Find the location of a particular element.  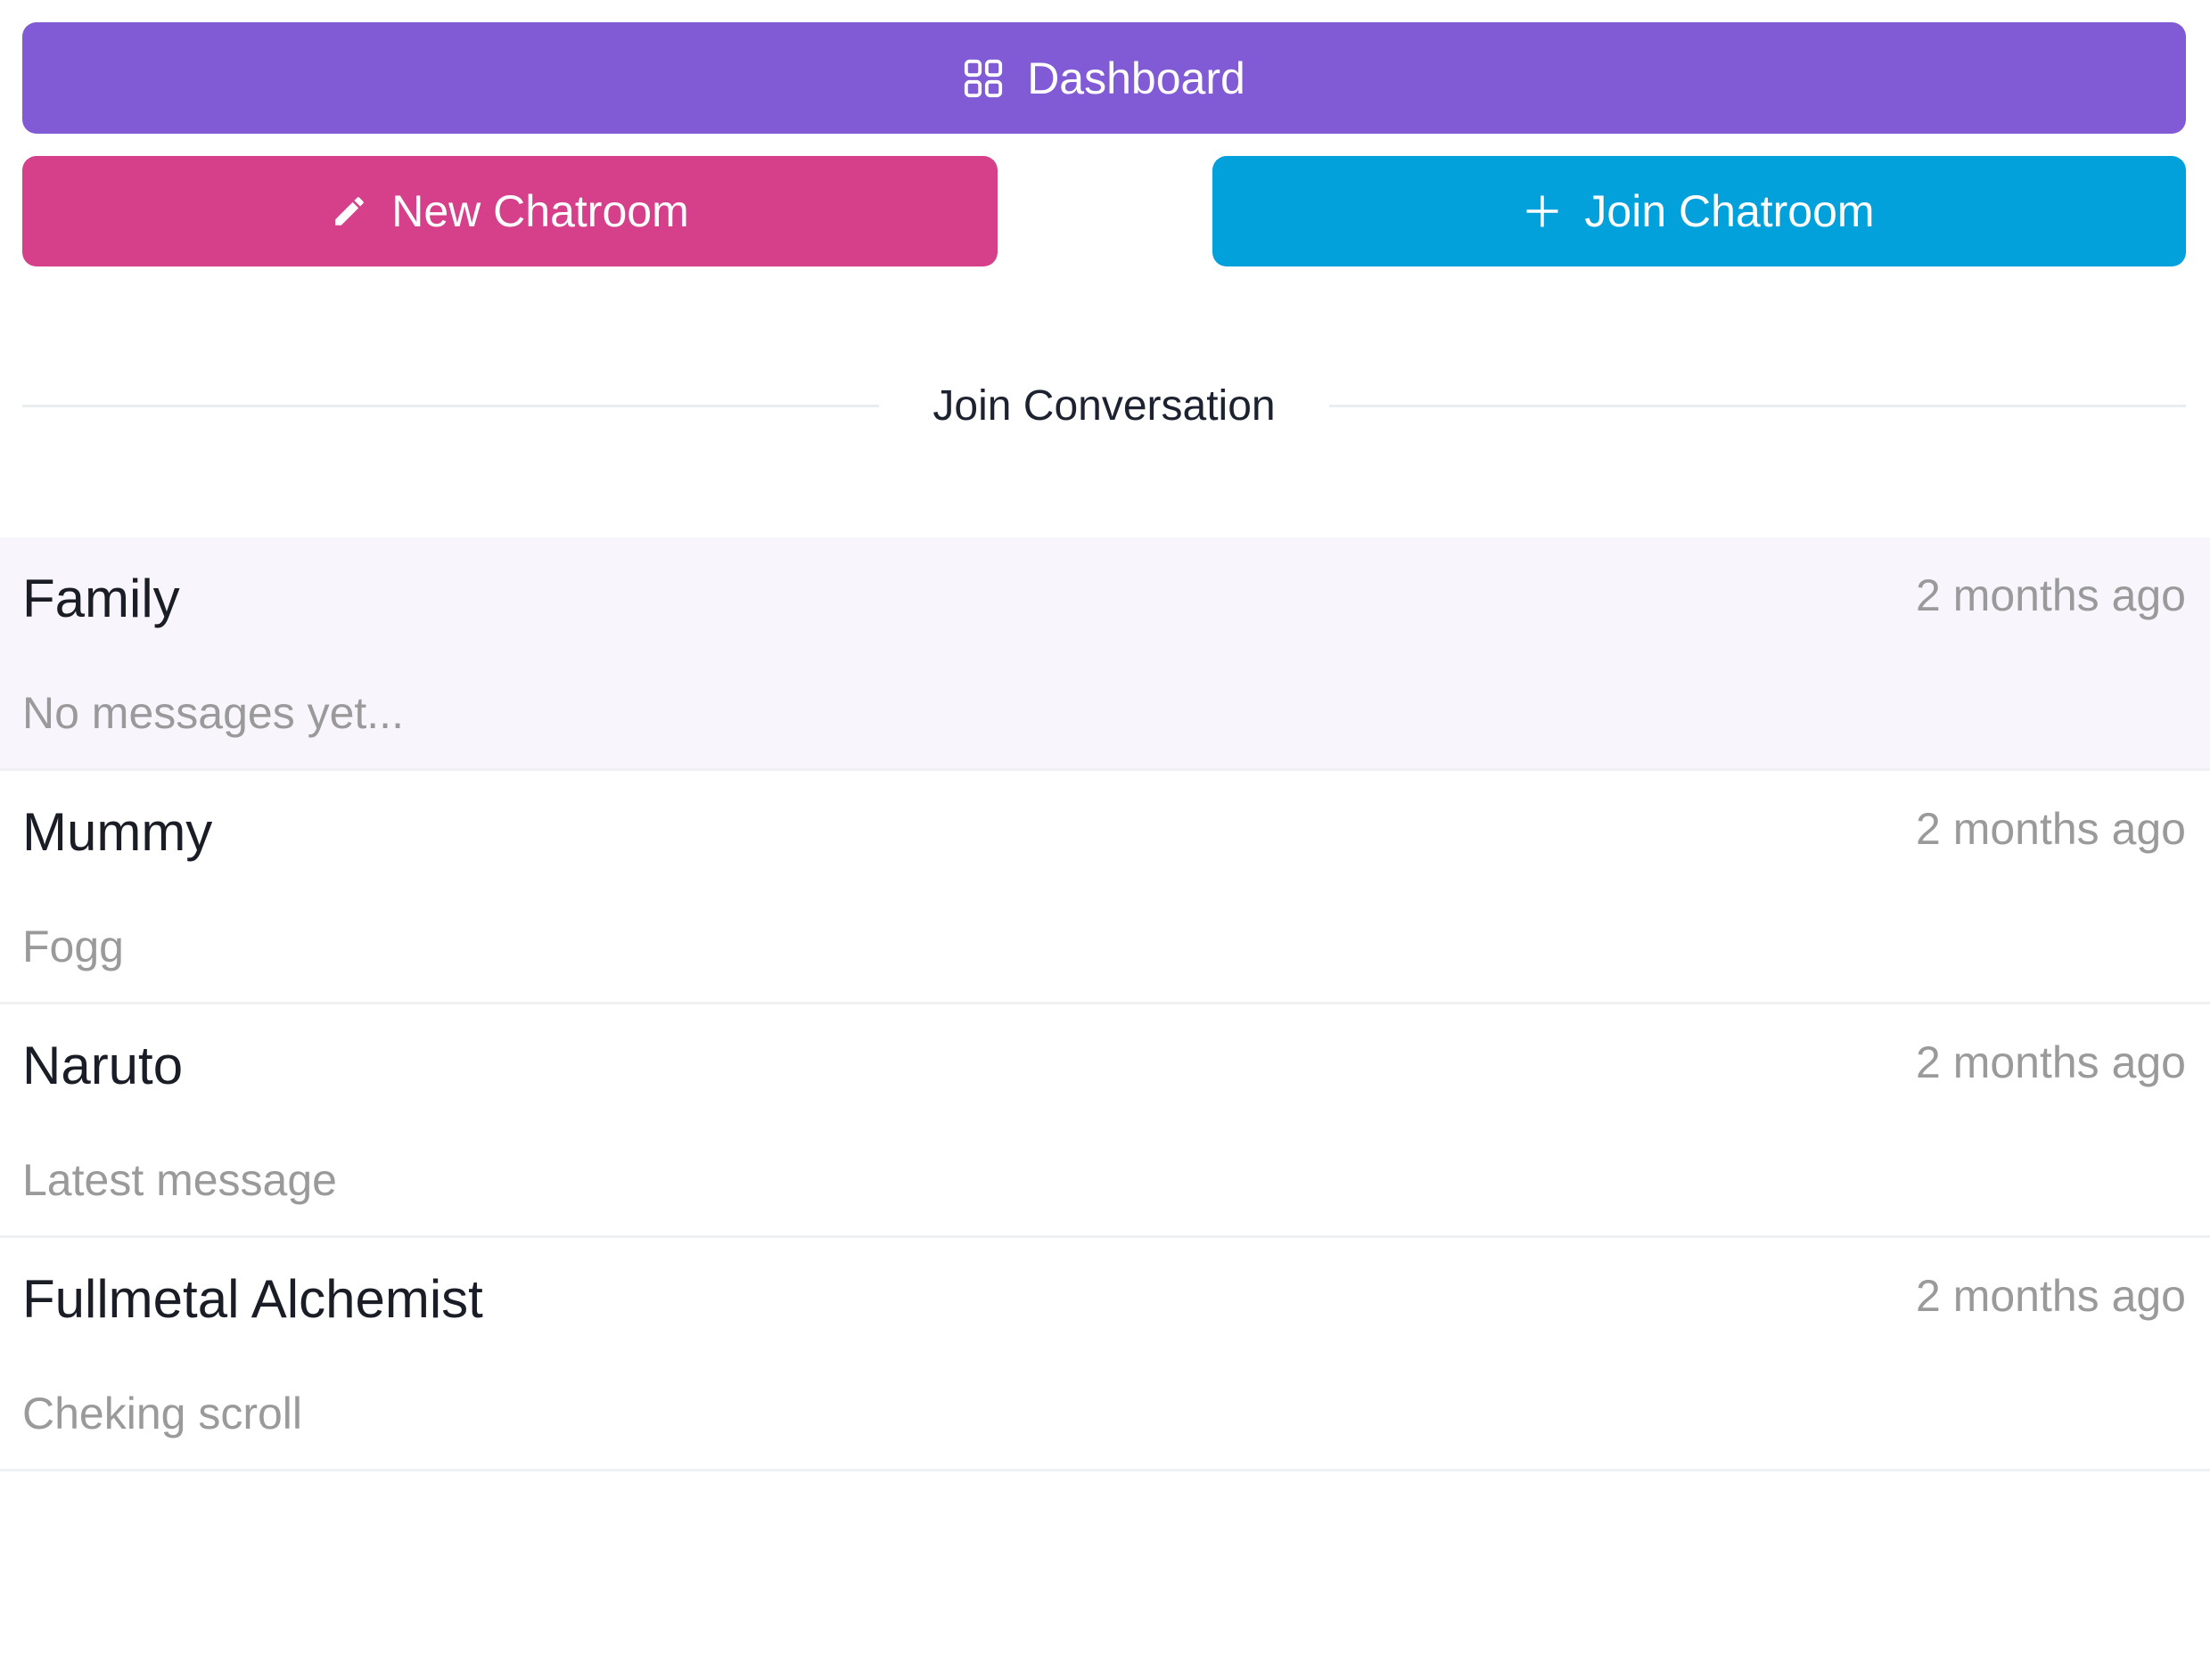

chatroom-name: Mummy is located at coordinates (117, 832).